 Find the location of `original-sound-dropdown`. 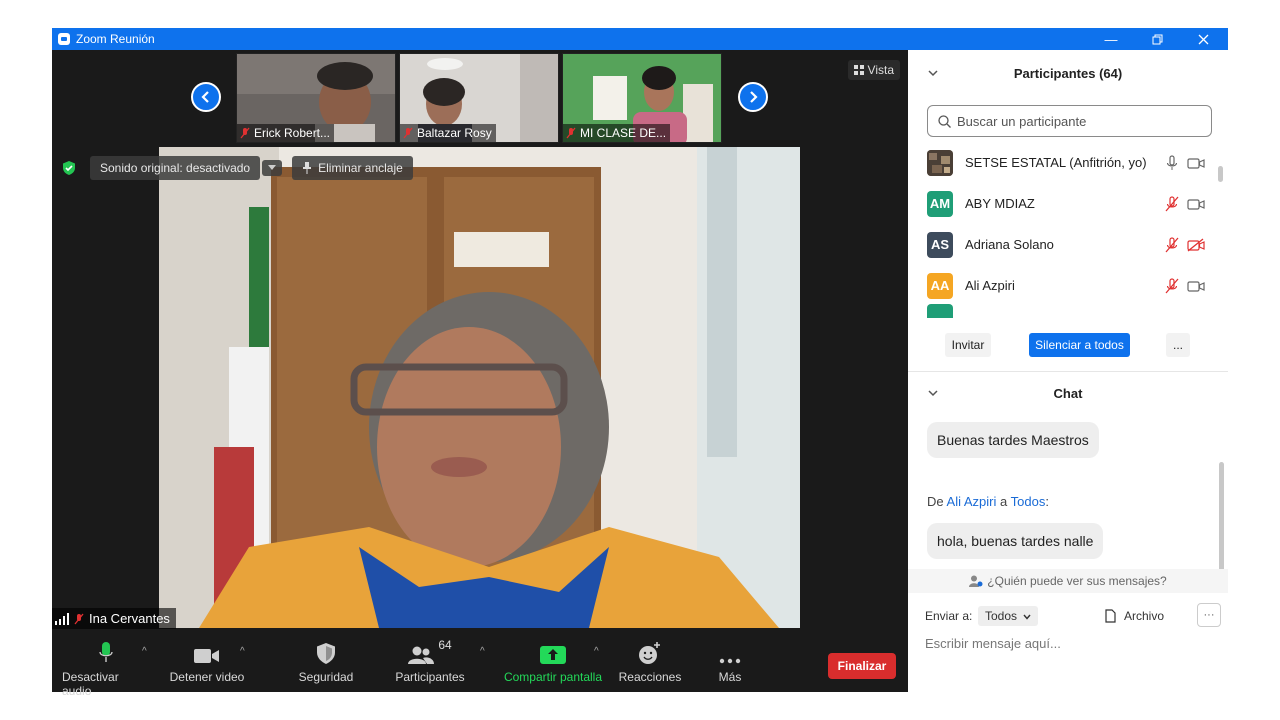

original-sound-dropdown is located at coordinates (272, 168).